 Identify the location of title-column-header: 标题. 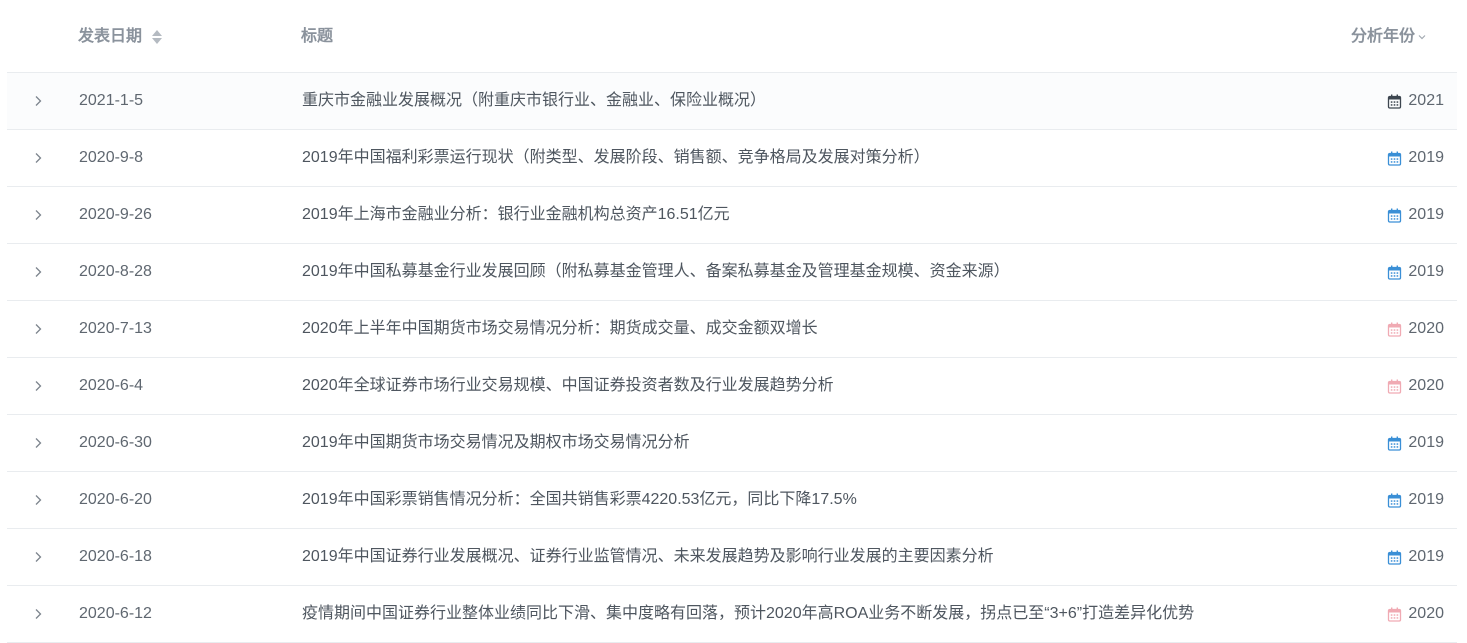
(317, 37).